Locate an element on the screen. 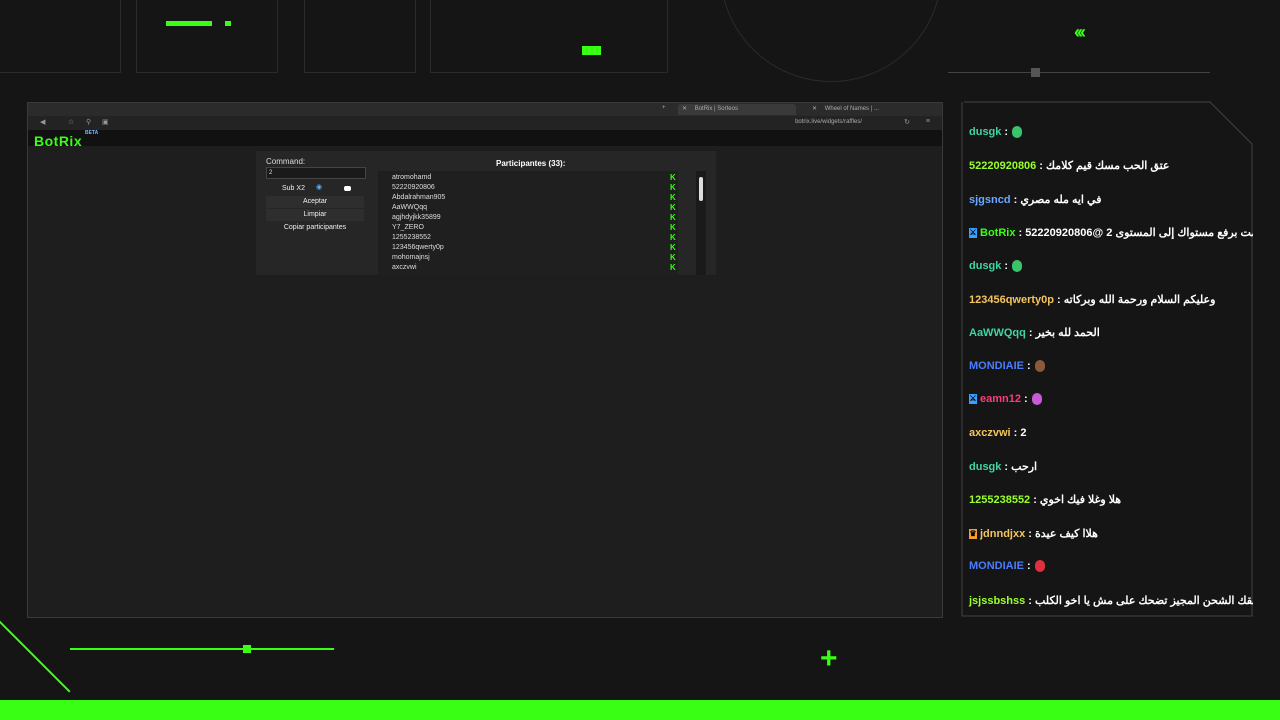  participant-name: 52220920806 is located at coordinates (413, 187).